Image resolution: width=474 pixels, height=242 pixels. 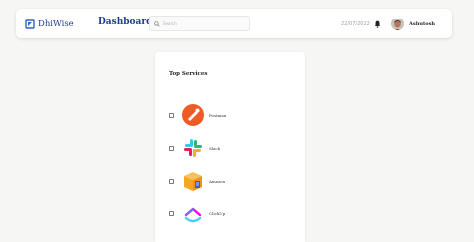 I want to click on dhiwise-logo-icon, so click(x=30, y=24).